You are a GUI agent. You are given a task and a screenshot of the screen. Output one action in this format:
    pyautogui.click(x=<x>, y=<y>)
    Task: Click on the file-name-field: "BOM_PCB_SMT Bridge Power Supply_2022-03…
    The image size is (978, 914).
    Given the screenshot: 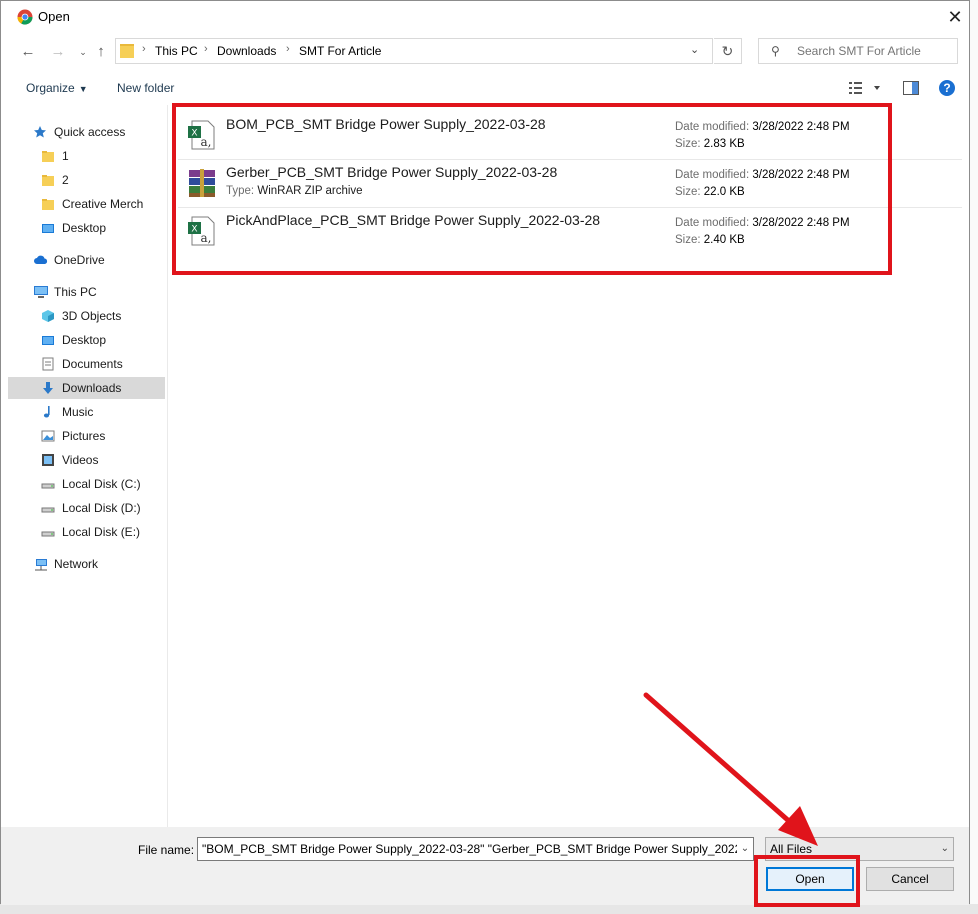 What is the action you would take?
    pyautogui.click(x=475, y=849)
    